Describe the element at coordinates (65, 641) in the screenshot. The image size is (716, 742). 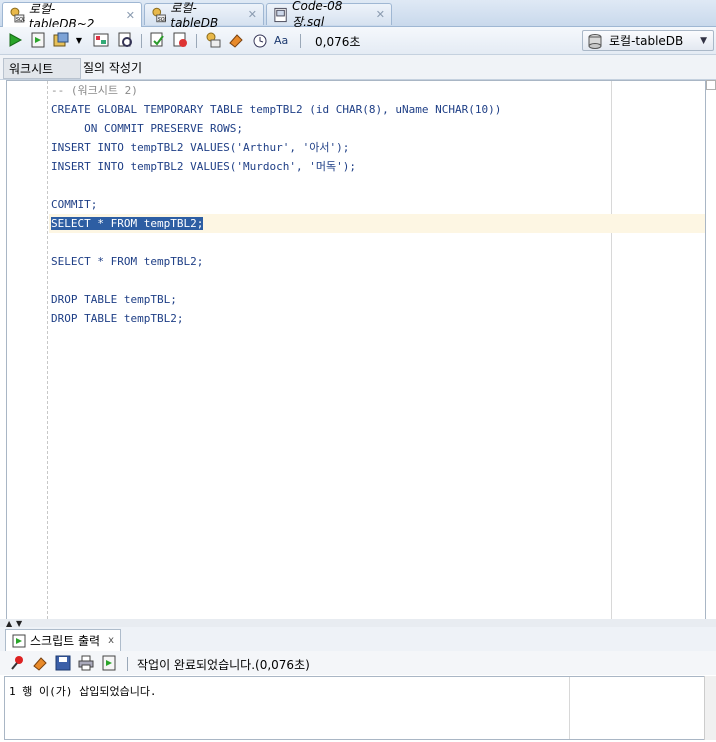
I see `tab-label: 스크립트 출력` at that location.